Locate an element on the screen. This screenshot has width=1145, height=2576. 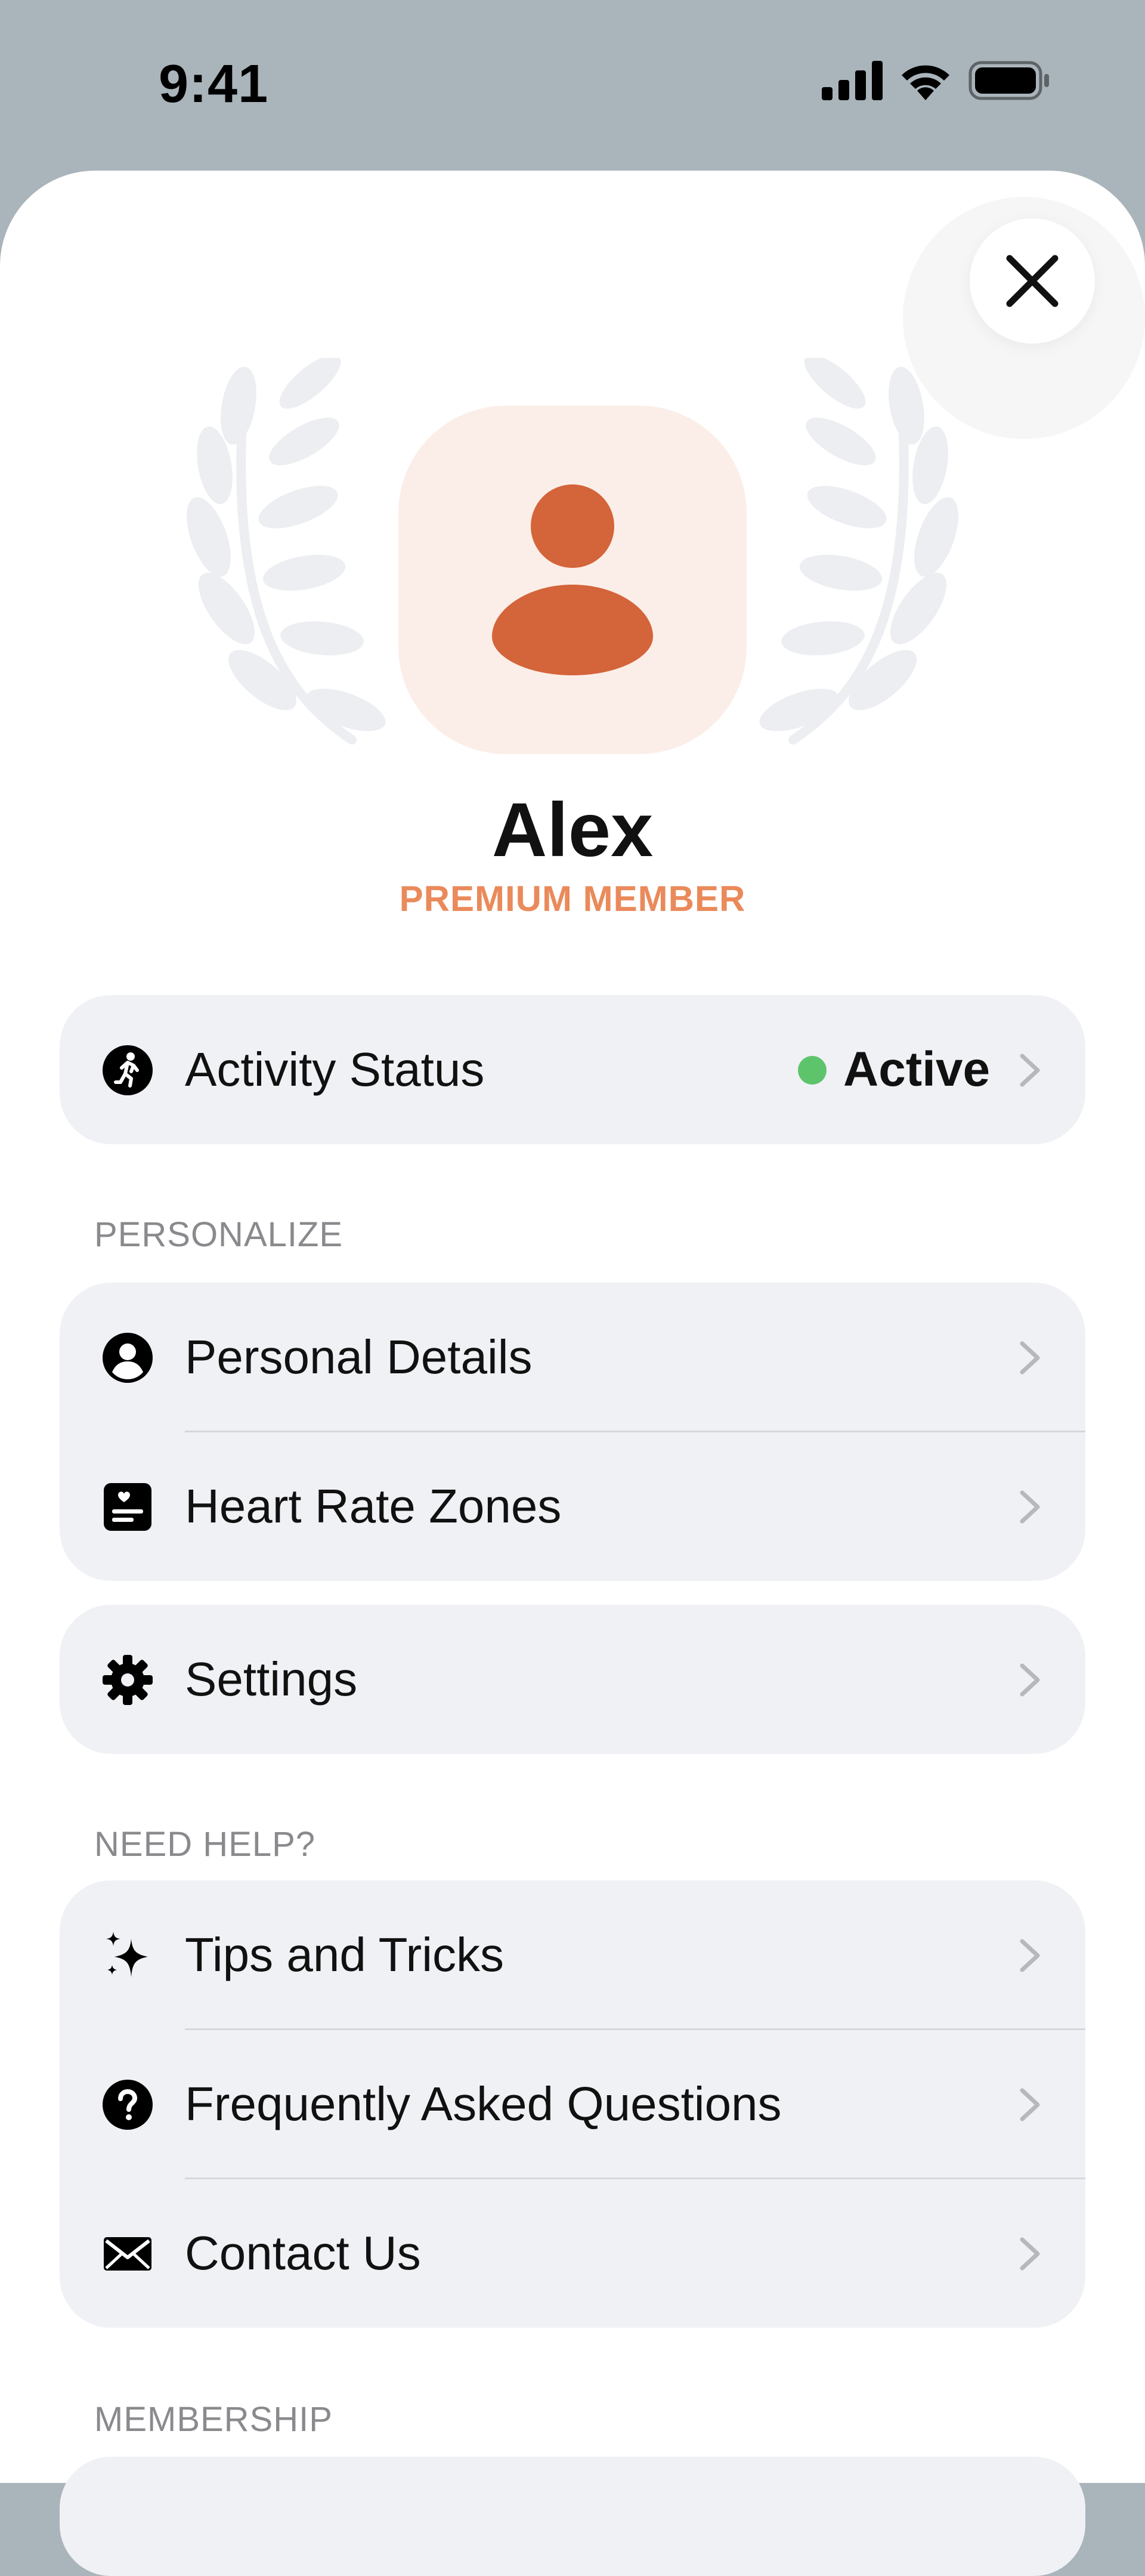
activity-status-label: Activity Status is located at coordinates (335, 1069).